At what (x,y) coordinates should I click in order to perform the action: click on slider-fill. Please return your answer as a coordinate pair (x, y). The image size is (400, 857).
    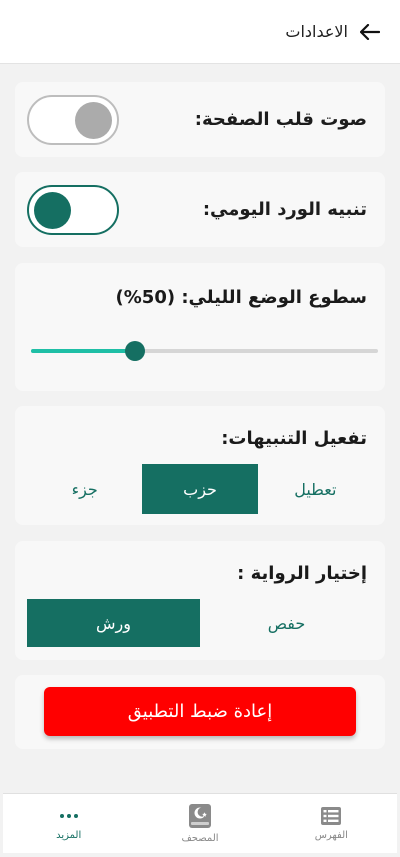
    Looking at the image, I should click on (83, 351).